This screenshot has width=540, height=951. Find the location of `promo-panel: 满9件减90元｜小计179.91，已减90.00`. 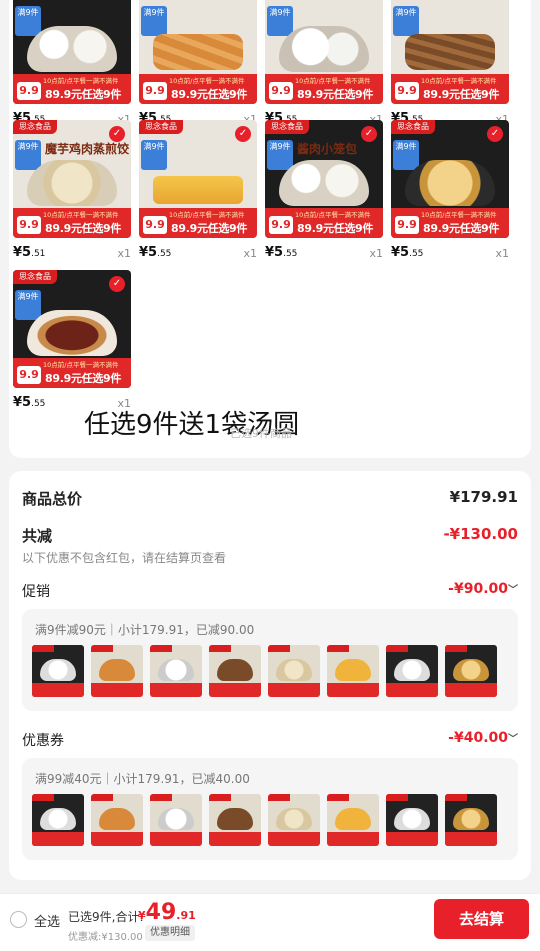

promo-panel: 满9件减90元｜小计179.91，已减90.00 is located at coordinates (270, 660).